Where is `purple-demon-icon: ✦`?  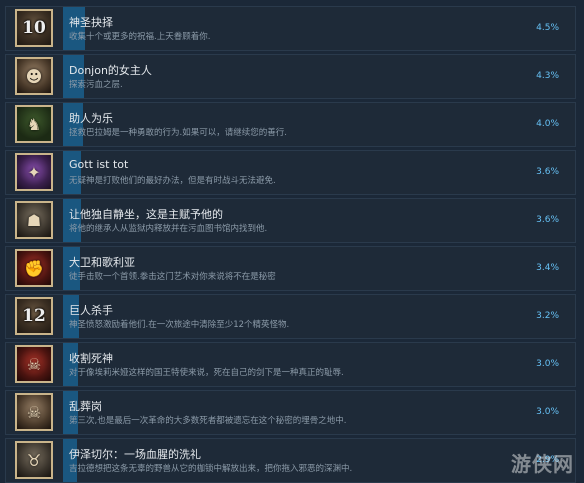 purple-demon-icon: ✦ is located at coordinates (34, 172).